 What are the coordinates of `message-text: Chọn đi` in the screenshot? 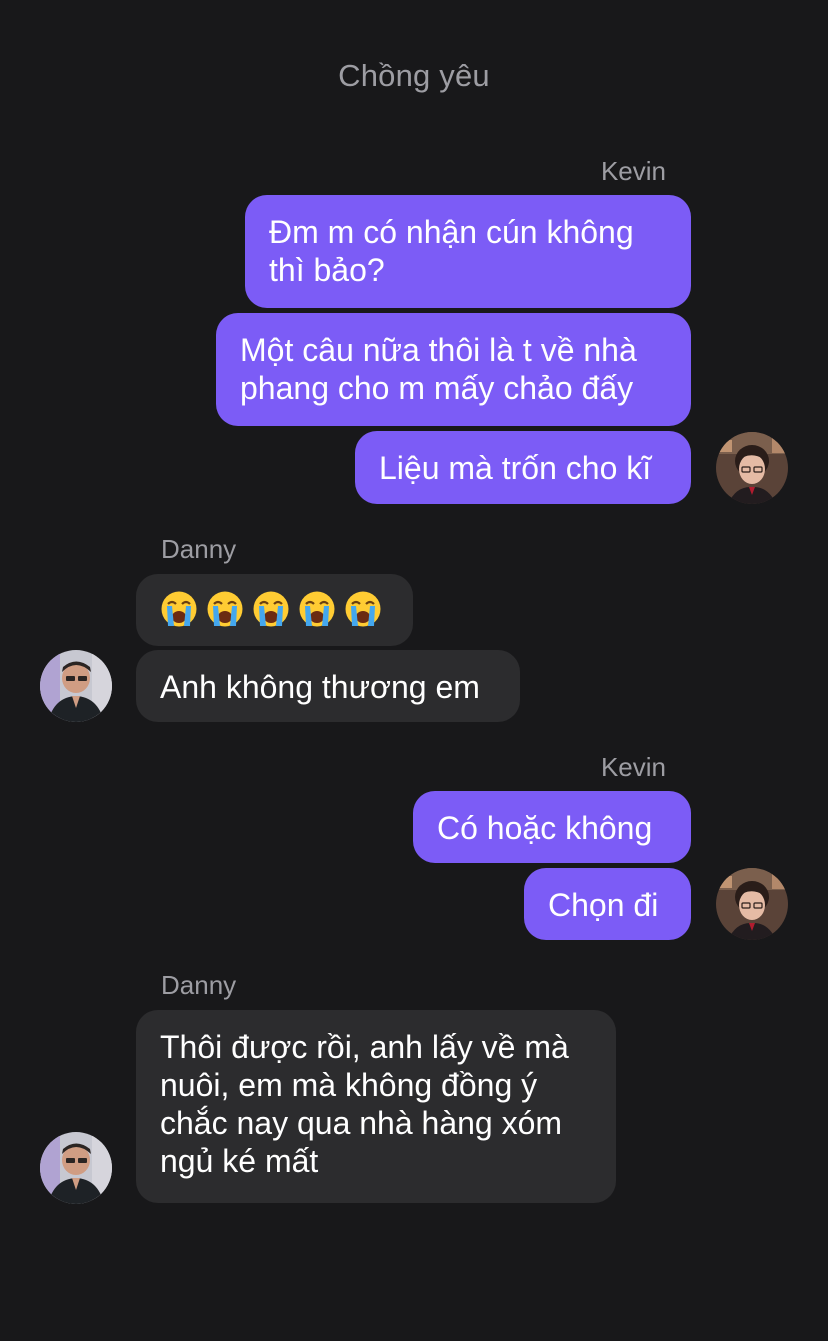 It's located at (603, 905).